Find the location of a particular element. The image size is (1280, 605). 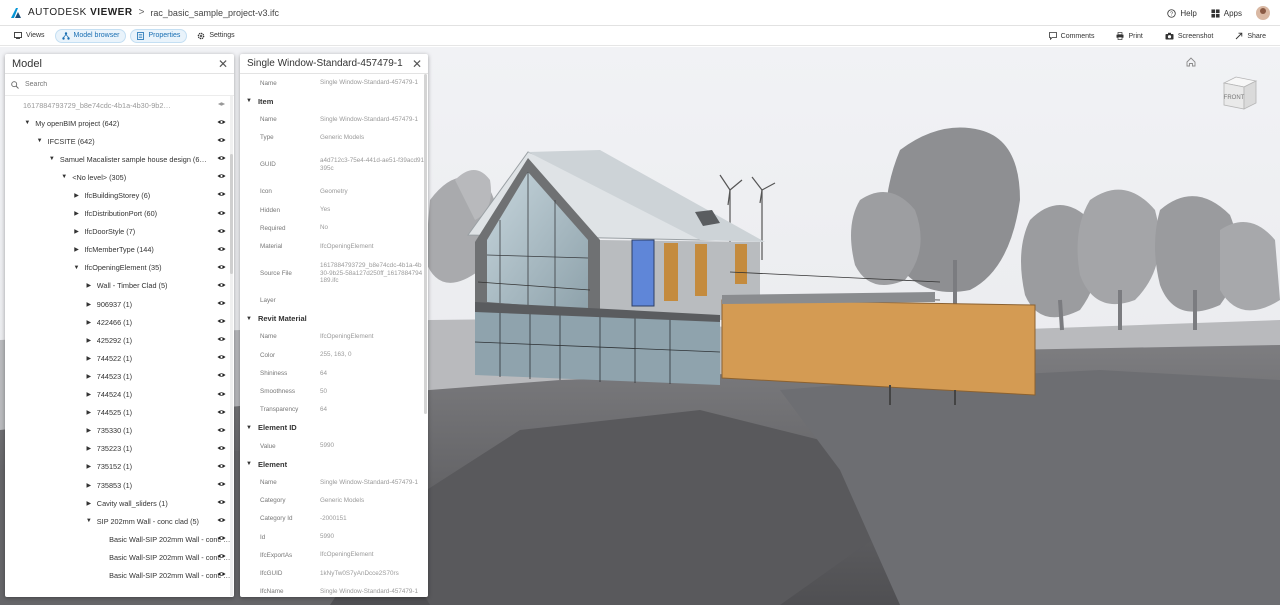

tree-row: ▶ 422466 (1) is located at coordinates (119, 322).